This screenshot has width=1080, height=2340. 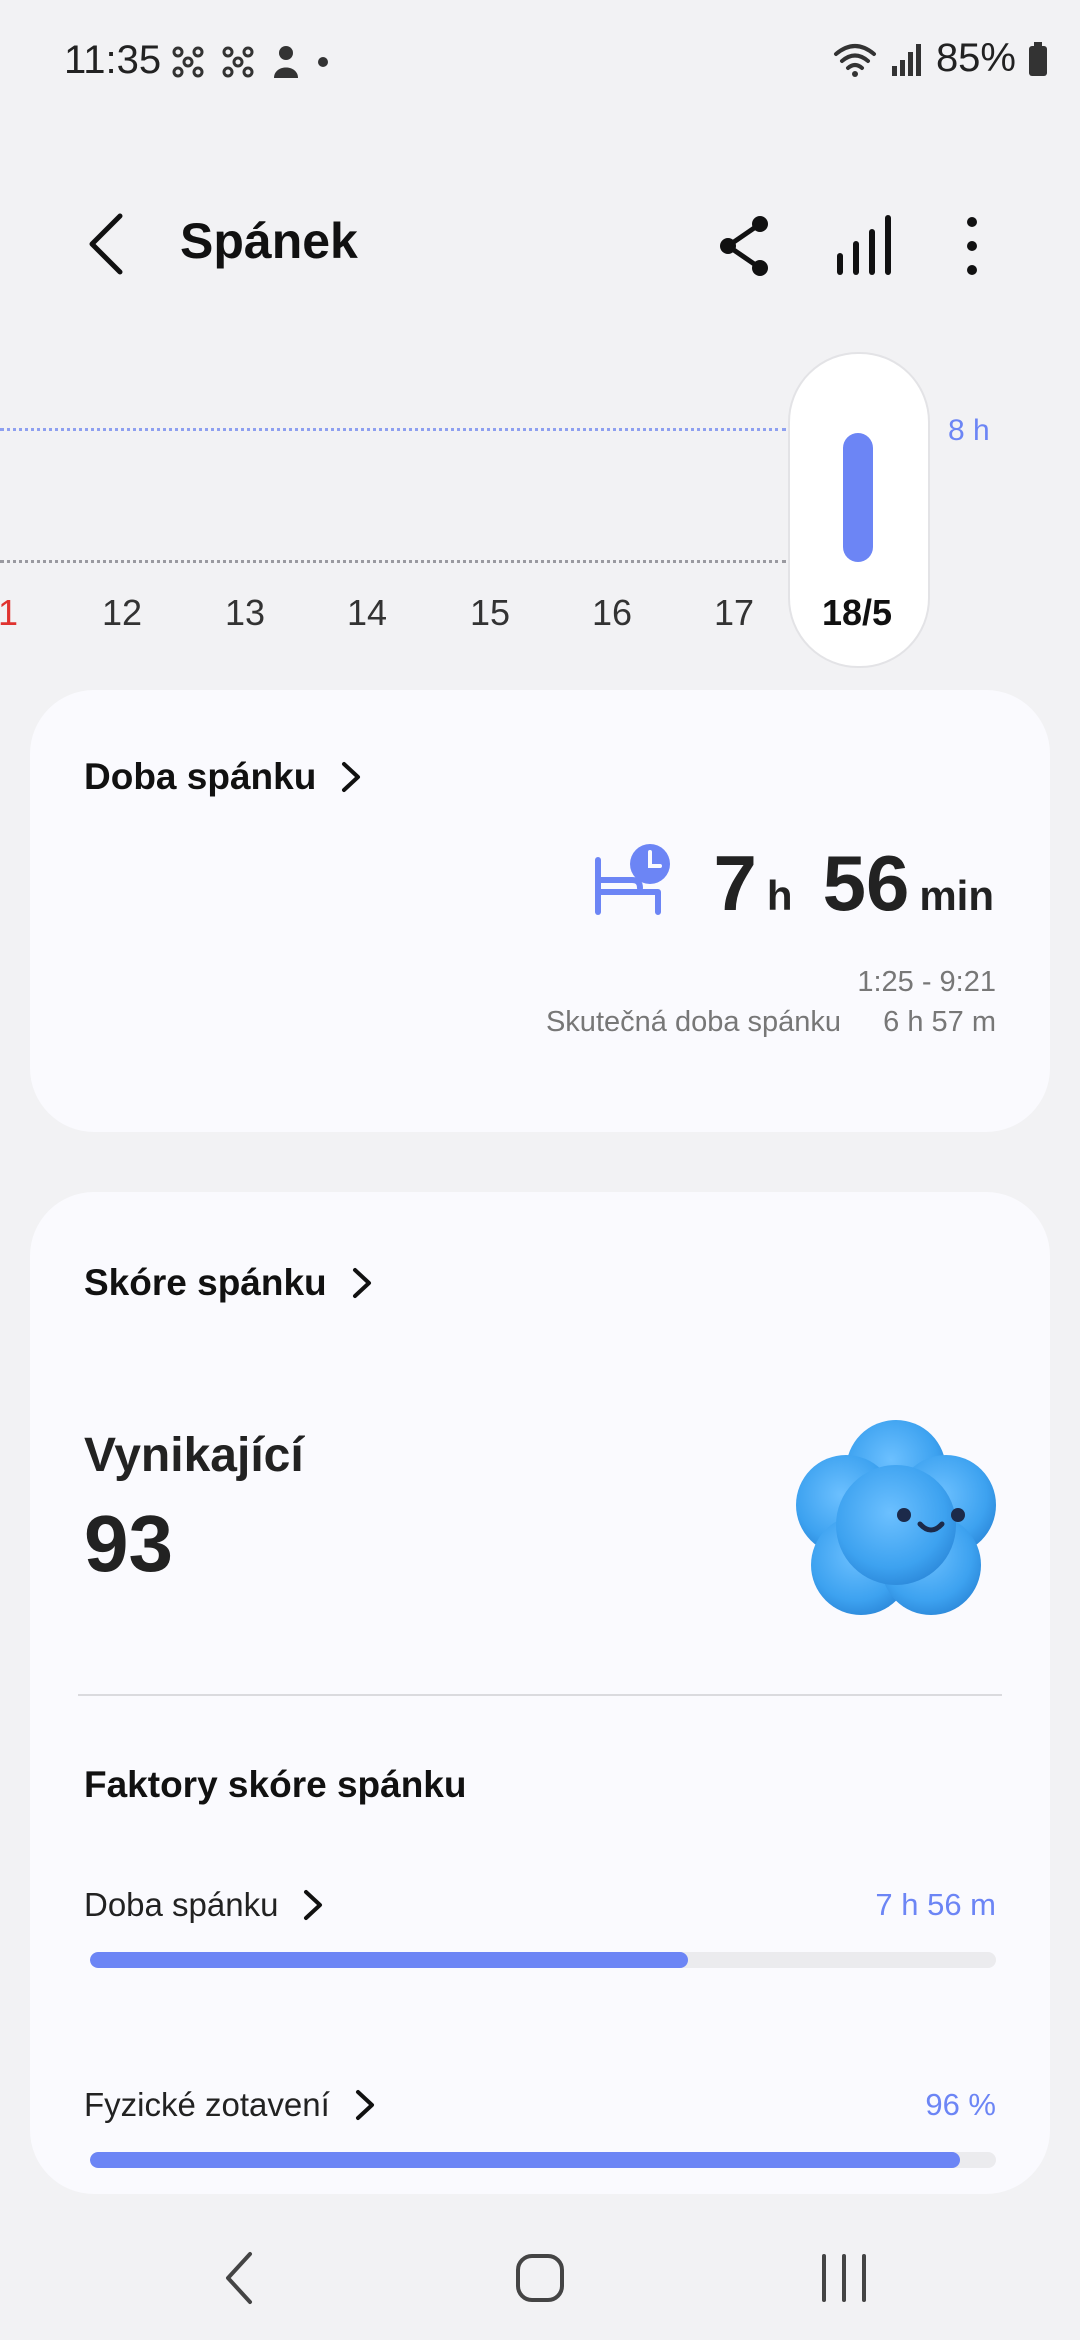 I want to click on factor-row-physical-recovery: Fyzické zotavení 96 %, so click(x=540, y=2105).